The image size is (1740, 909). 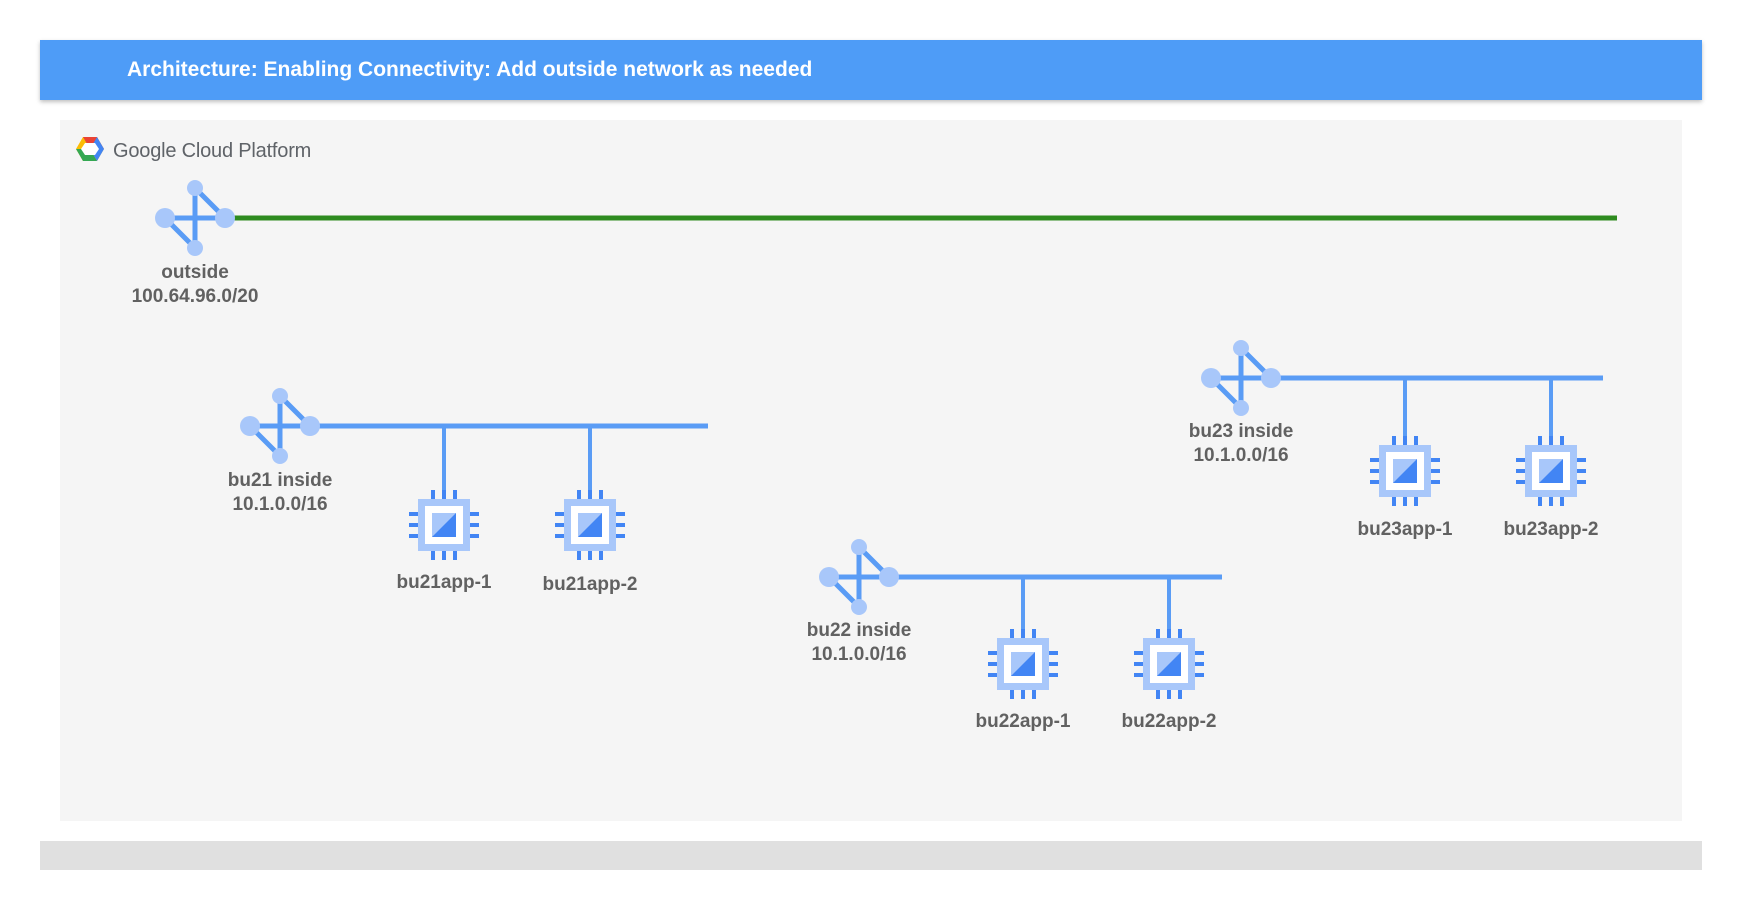 What do you see at coordinates (1405, 529) in the screenshot?
I see `bu23app-1-label: bu23app-1` at bounding box center [1405, 529].